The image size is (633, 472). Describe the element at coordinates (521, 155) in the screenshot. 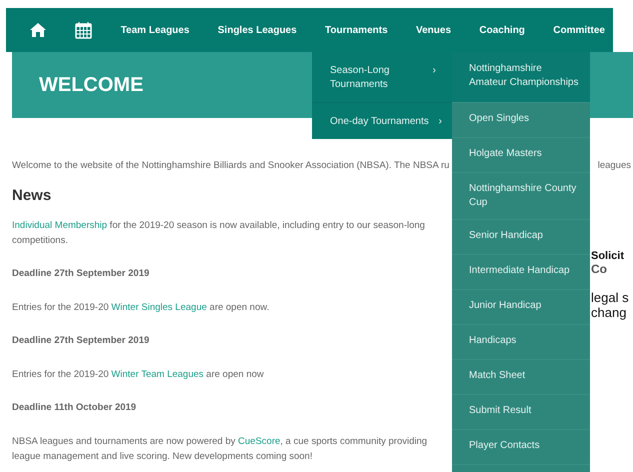

I see `submenu-item: Holgate Masters` at that location.